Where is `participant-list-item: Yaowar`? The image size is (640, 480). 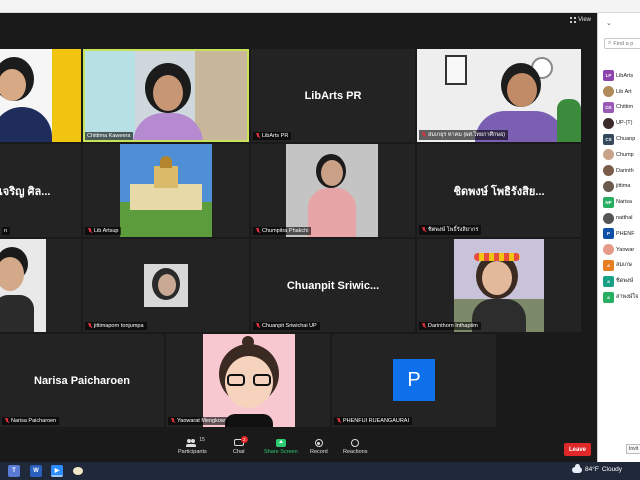
participant-list-item: Yaowar is located at coordinates (621, 250).